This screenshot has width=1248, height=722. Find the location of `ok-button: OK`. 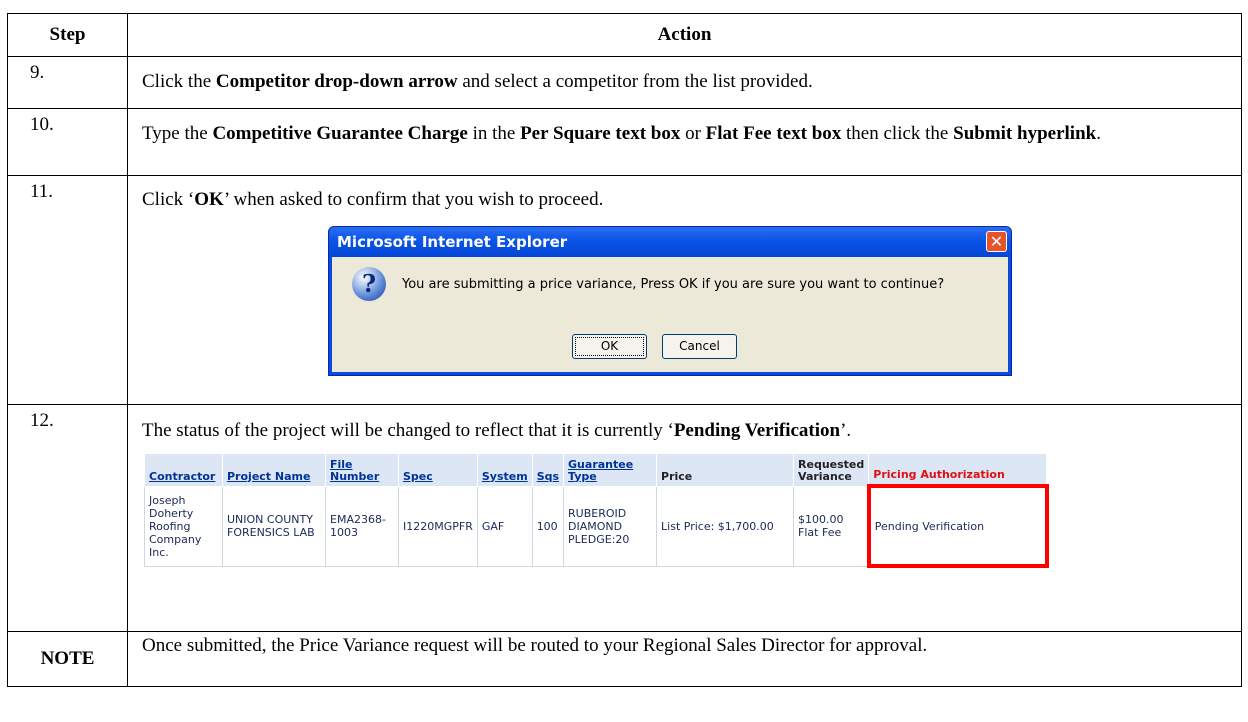

ok-button: OK is located at coordinates (609, 346).